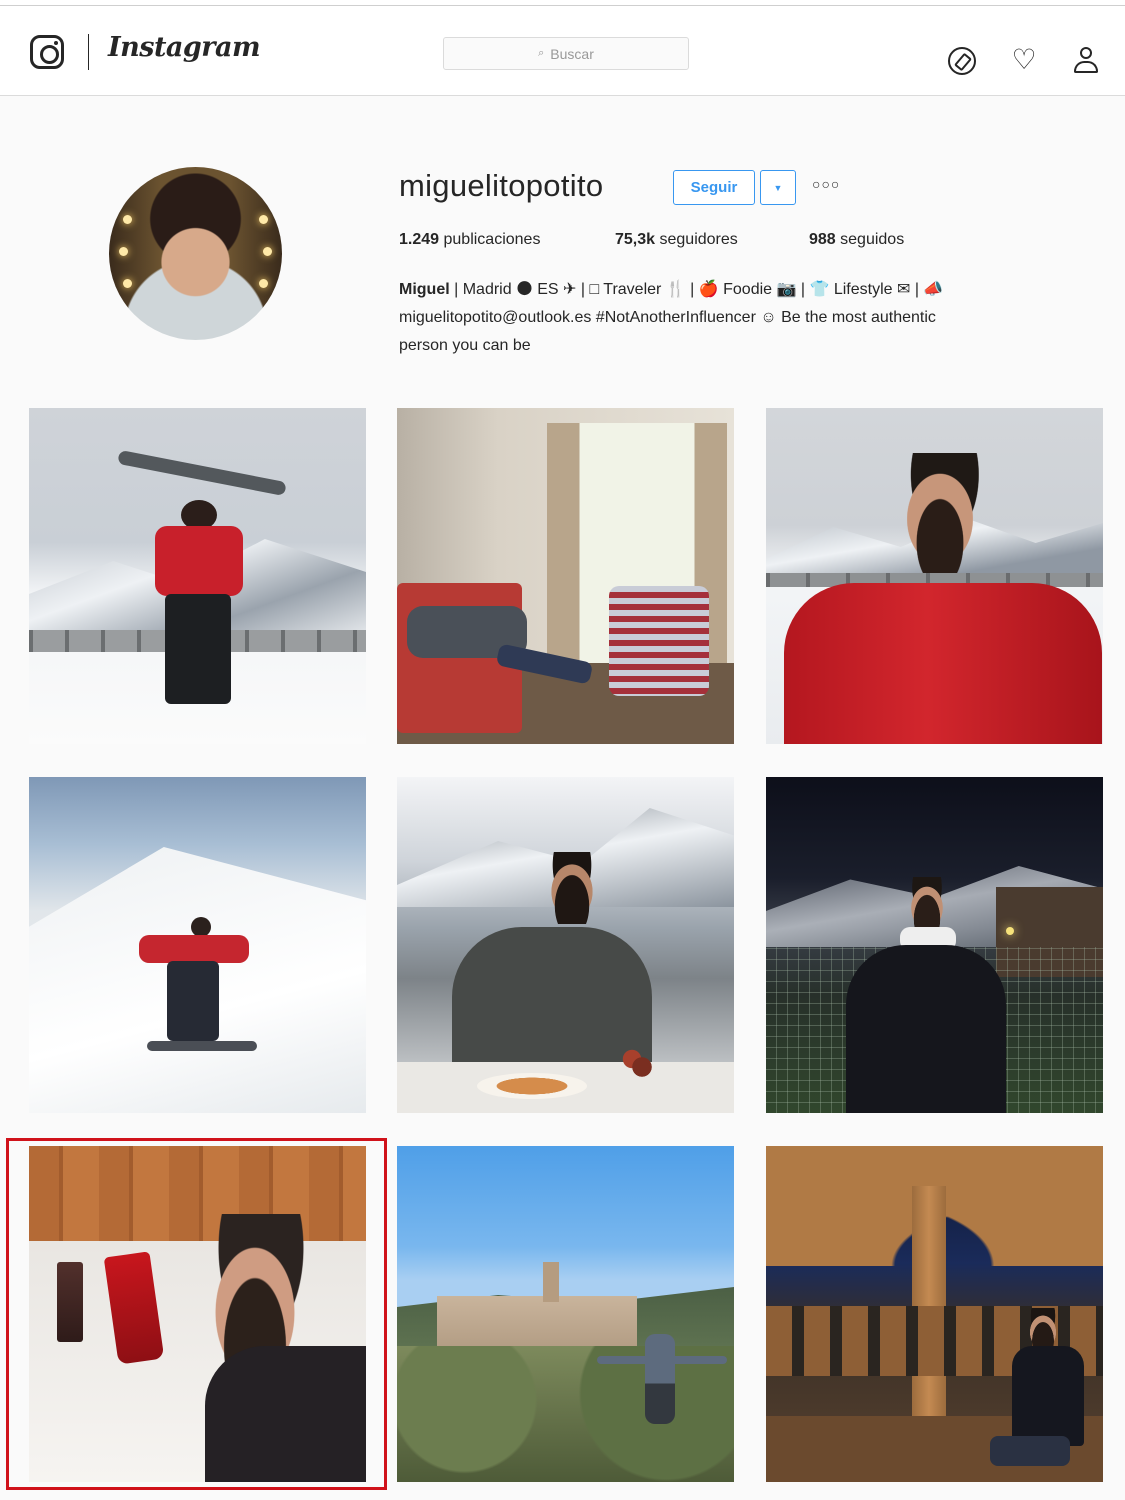  What do you see at coordinates (465, 345) in the screenshot?
I see `bio-line-3: person you can be` at bounding box center [465, 345].